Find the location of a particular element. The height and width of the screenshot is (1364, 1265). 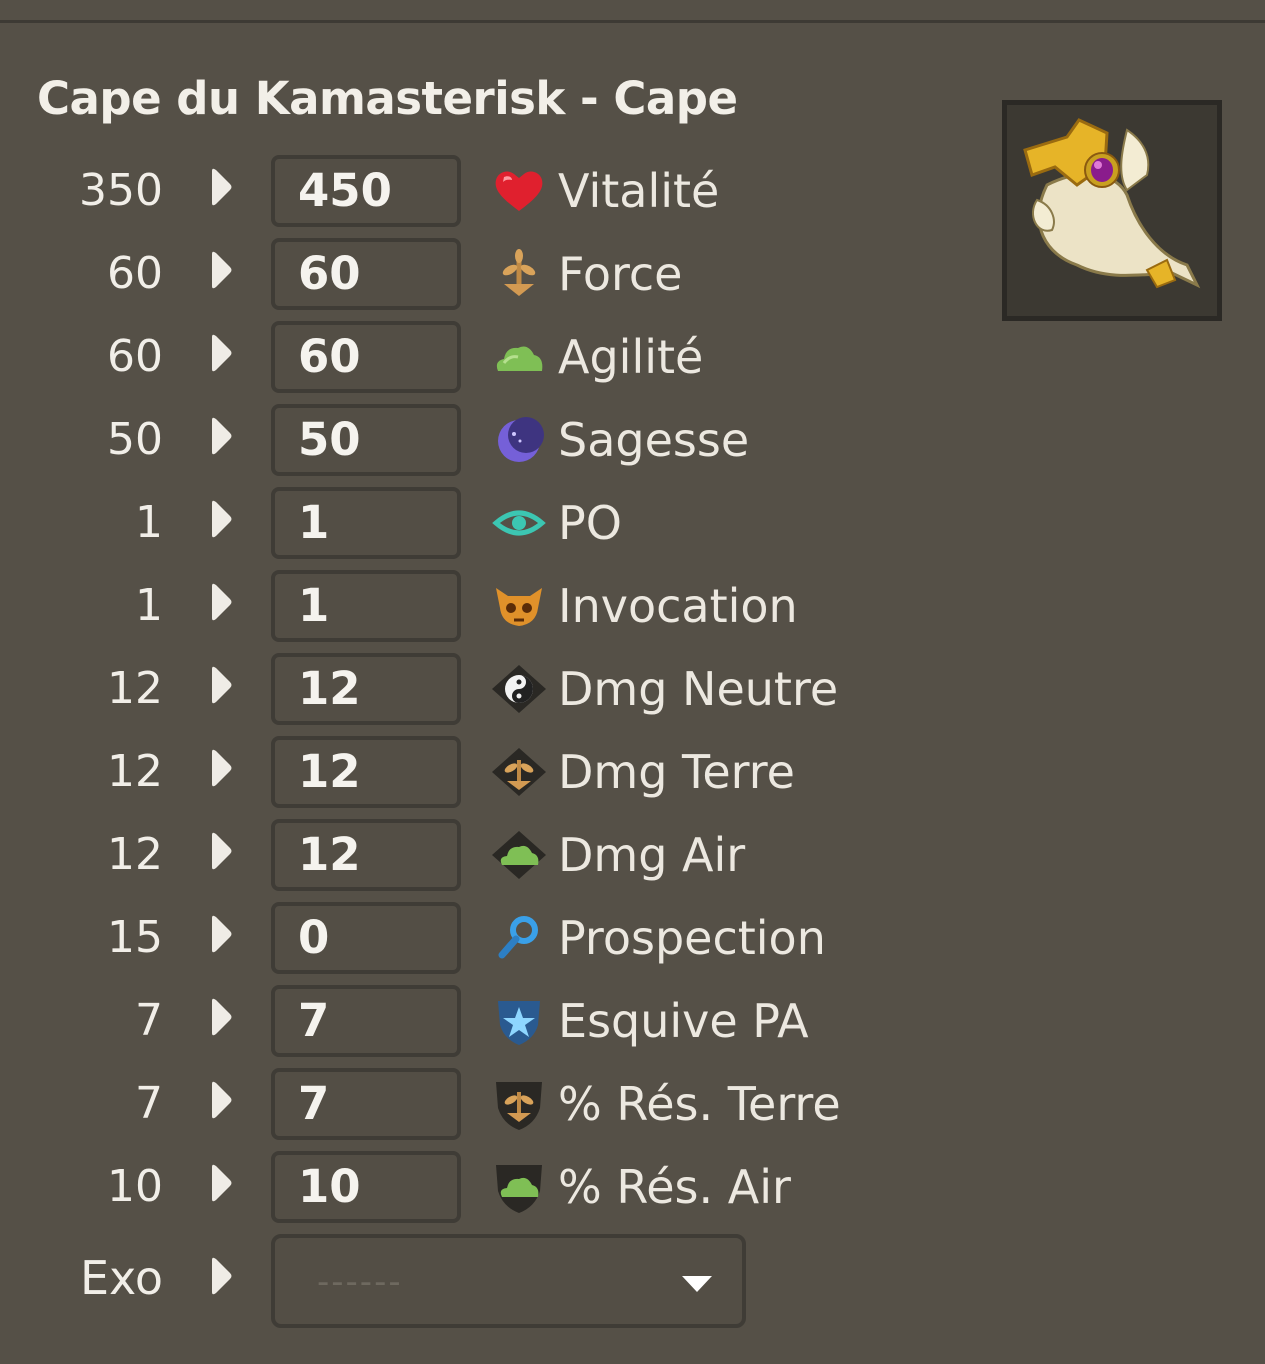

cape-item-icon is located at coordinates (1112, 203).